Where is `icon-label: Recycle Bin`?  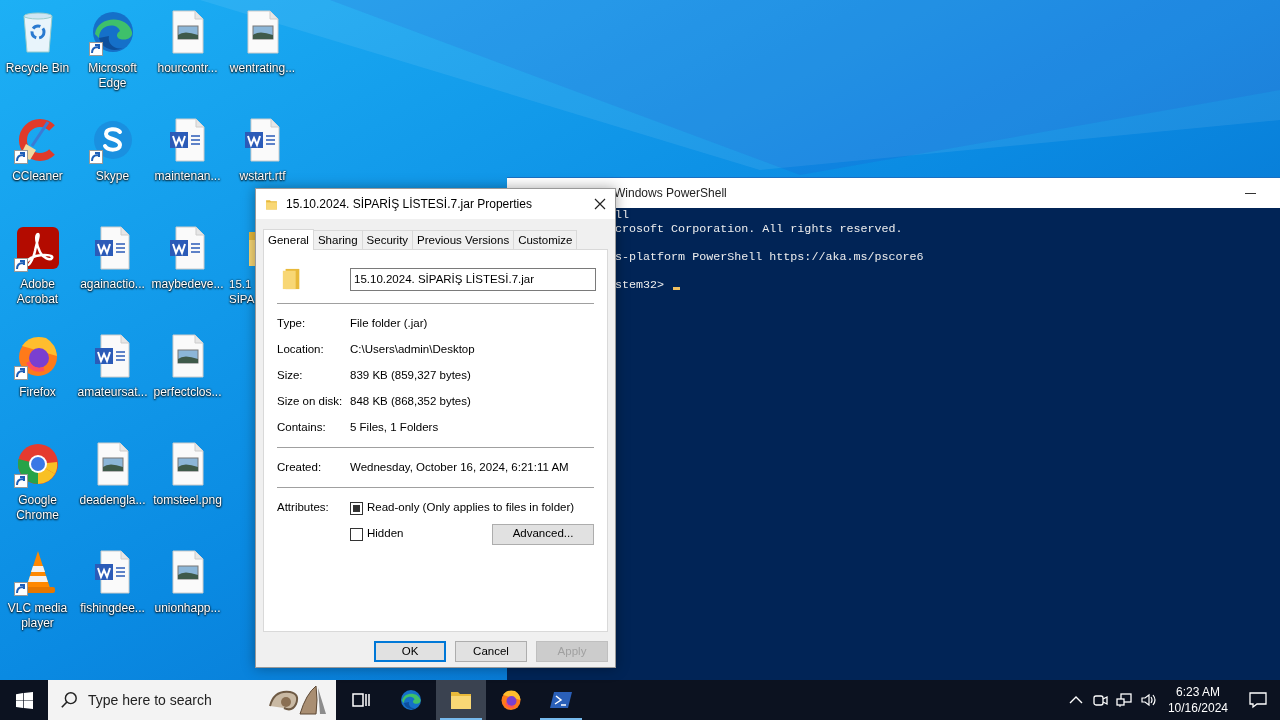 icon-label: Recycle Bin is located at coordinates (37, 68).